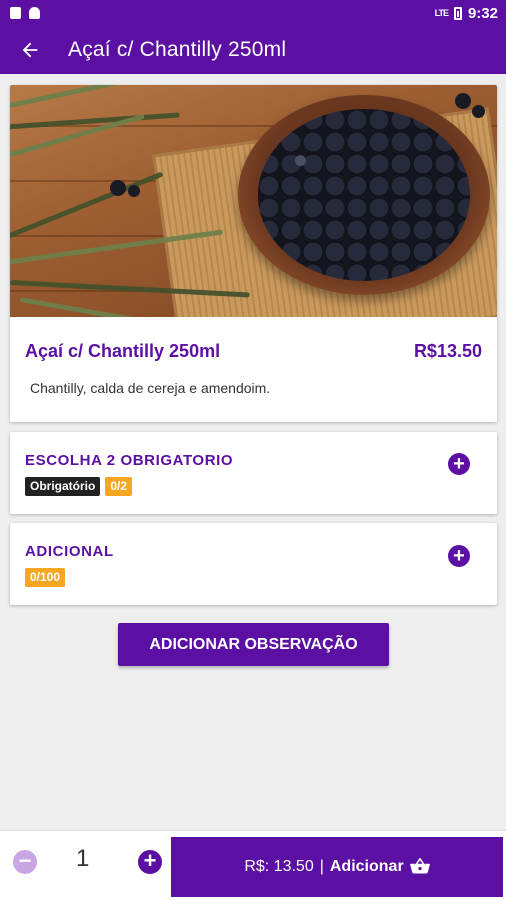 The height and width of the screenshot is (900, 506). I want to click on quantity-value: 1, so click(83, 858).